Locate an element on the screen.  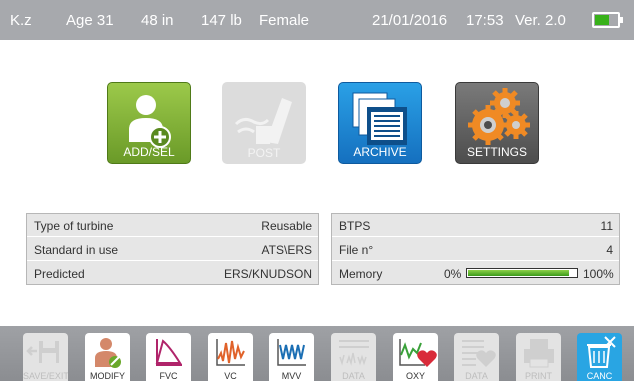
fvc-curve-icon is located at coordinates (168, 352).